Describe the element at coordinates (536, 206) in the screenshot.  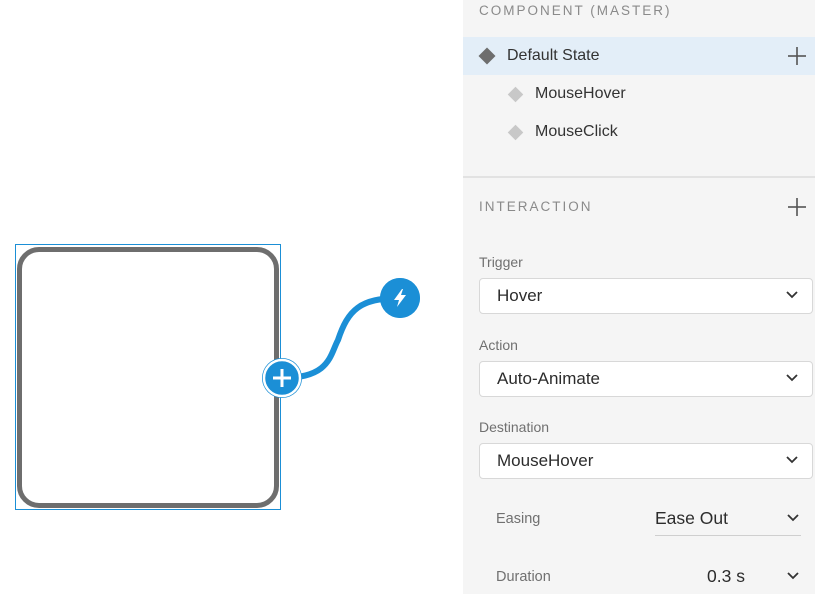
I see `interaction-section-title: INTERACTION` at that location.